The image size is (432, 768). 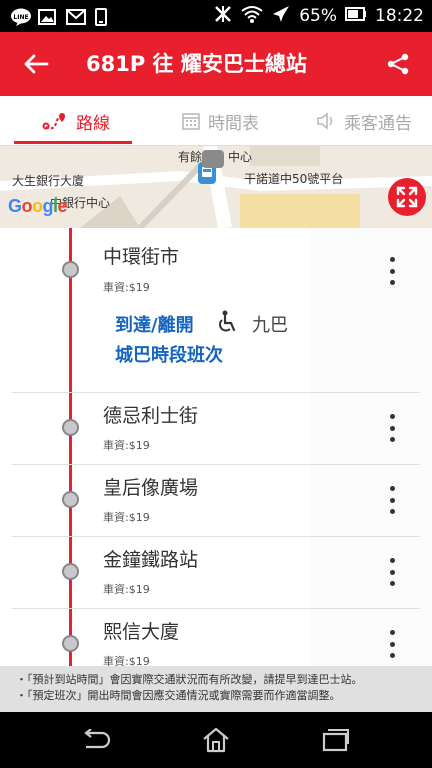 I want to click on share-icon, so click(x=398, y=64).